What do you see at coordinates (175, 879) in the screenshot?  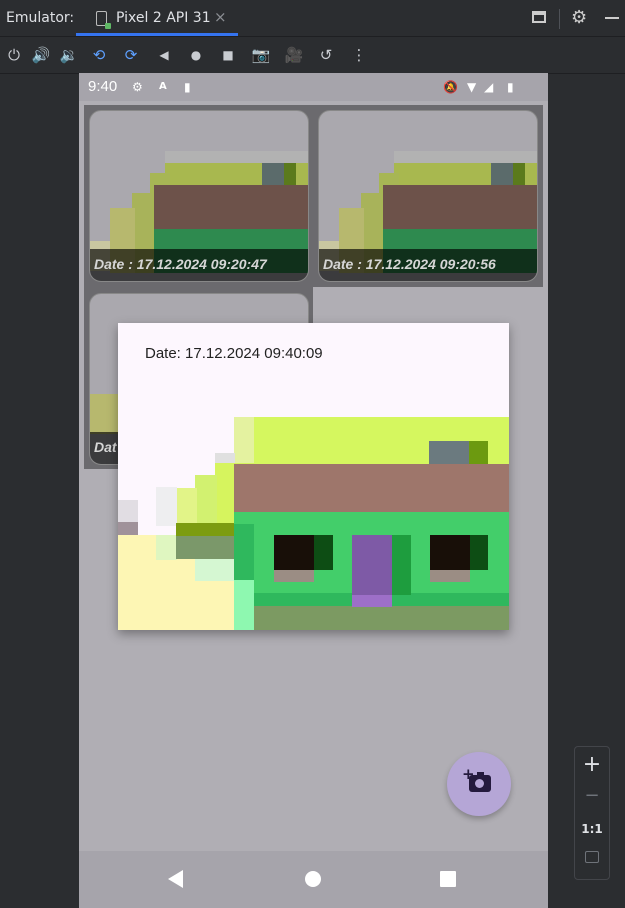 I see `nav-back-icon` at bounding box center [175, 879].